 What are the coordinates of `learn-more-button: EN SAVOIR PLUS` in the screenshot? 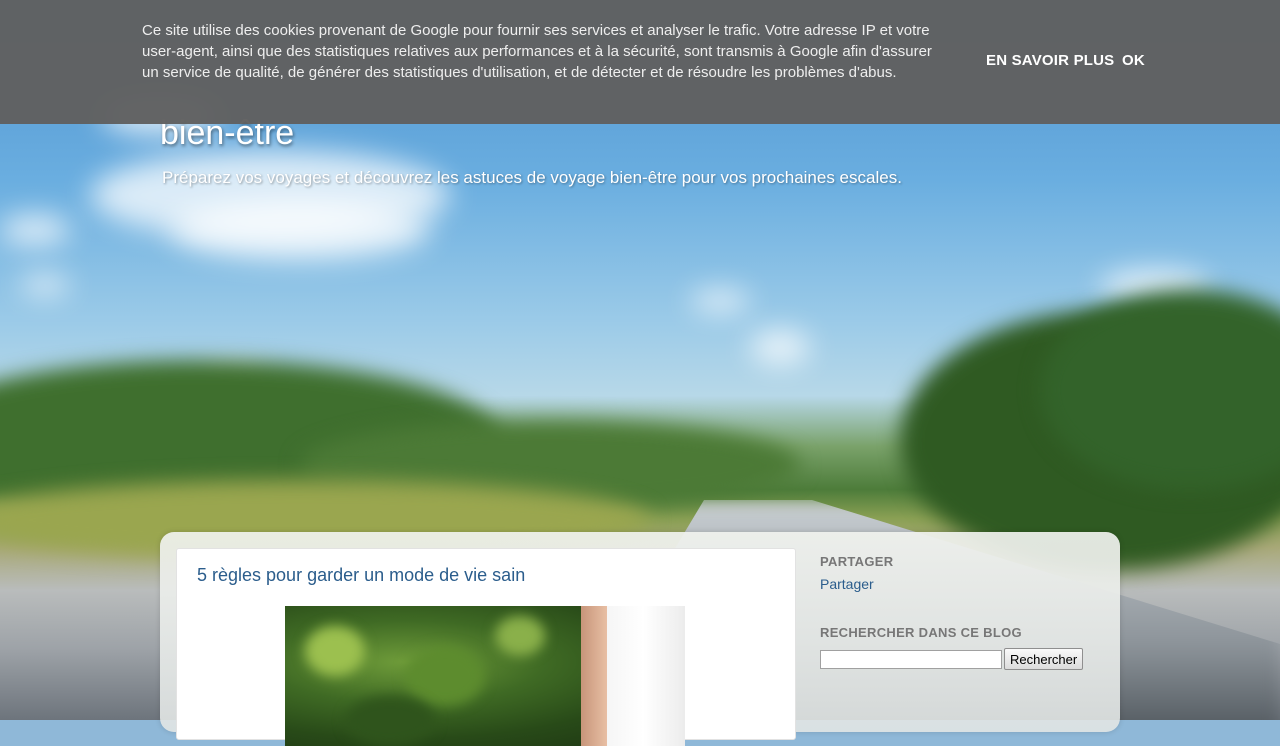 It's located at (1050, 60).